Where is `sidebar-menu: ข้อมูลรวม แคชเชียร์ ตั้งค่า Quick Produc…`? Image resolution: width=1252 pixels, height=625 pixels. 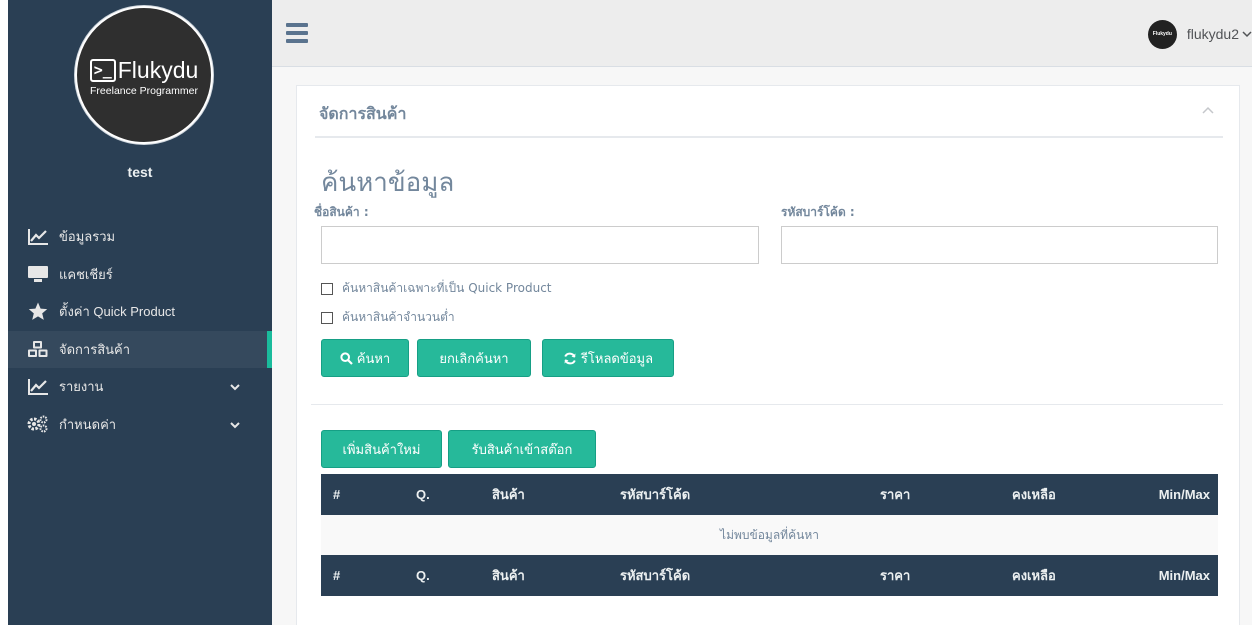
sidebar-menu: ข้อมูลรวม แคชเชียร์ ตั้งค่า Quick Produc… is located at coordinates (140, 330).